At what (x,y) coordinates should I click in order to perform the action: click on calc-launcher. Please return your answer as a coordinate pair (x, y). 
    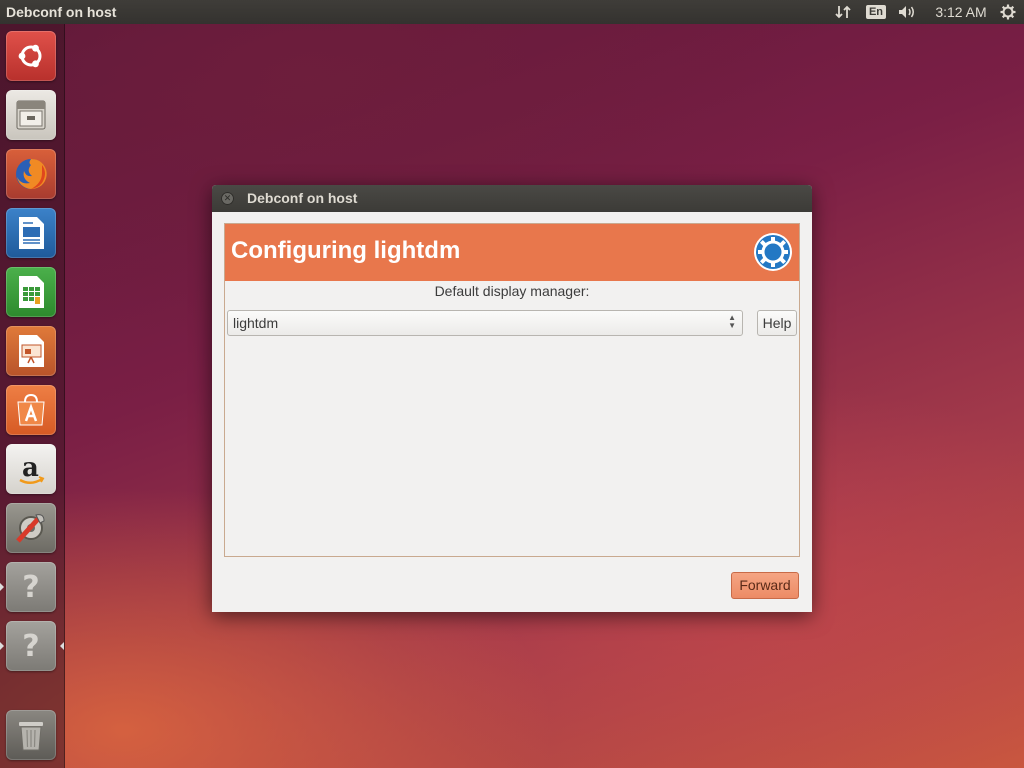
    Looking at the image, I should click on (31, 292).